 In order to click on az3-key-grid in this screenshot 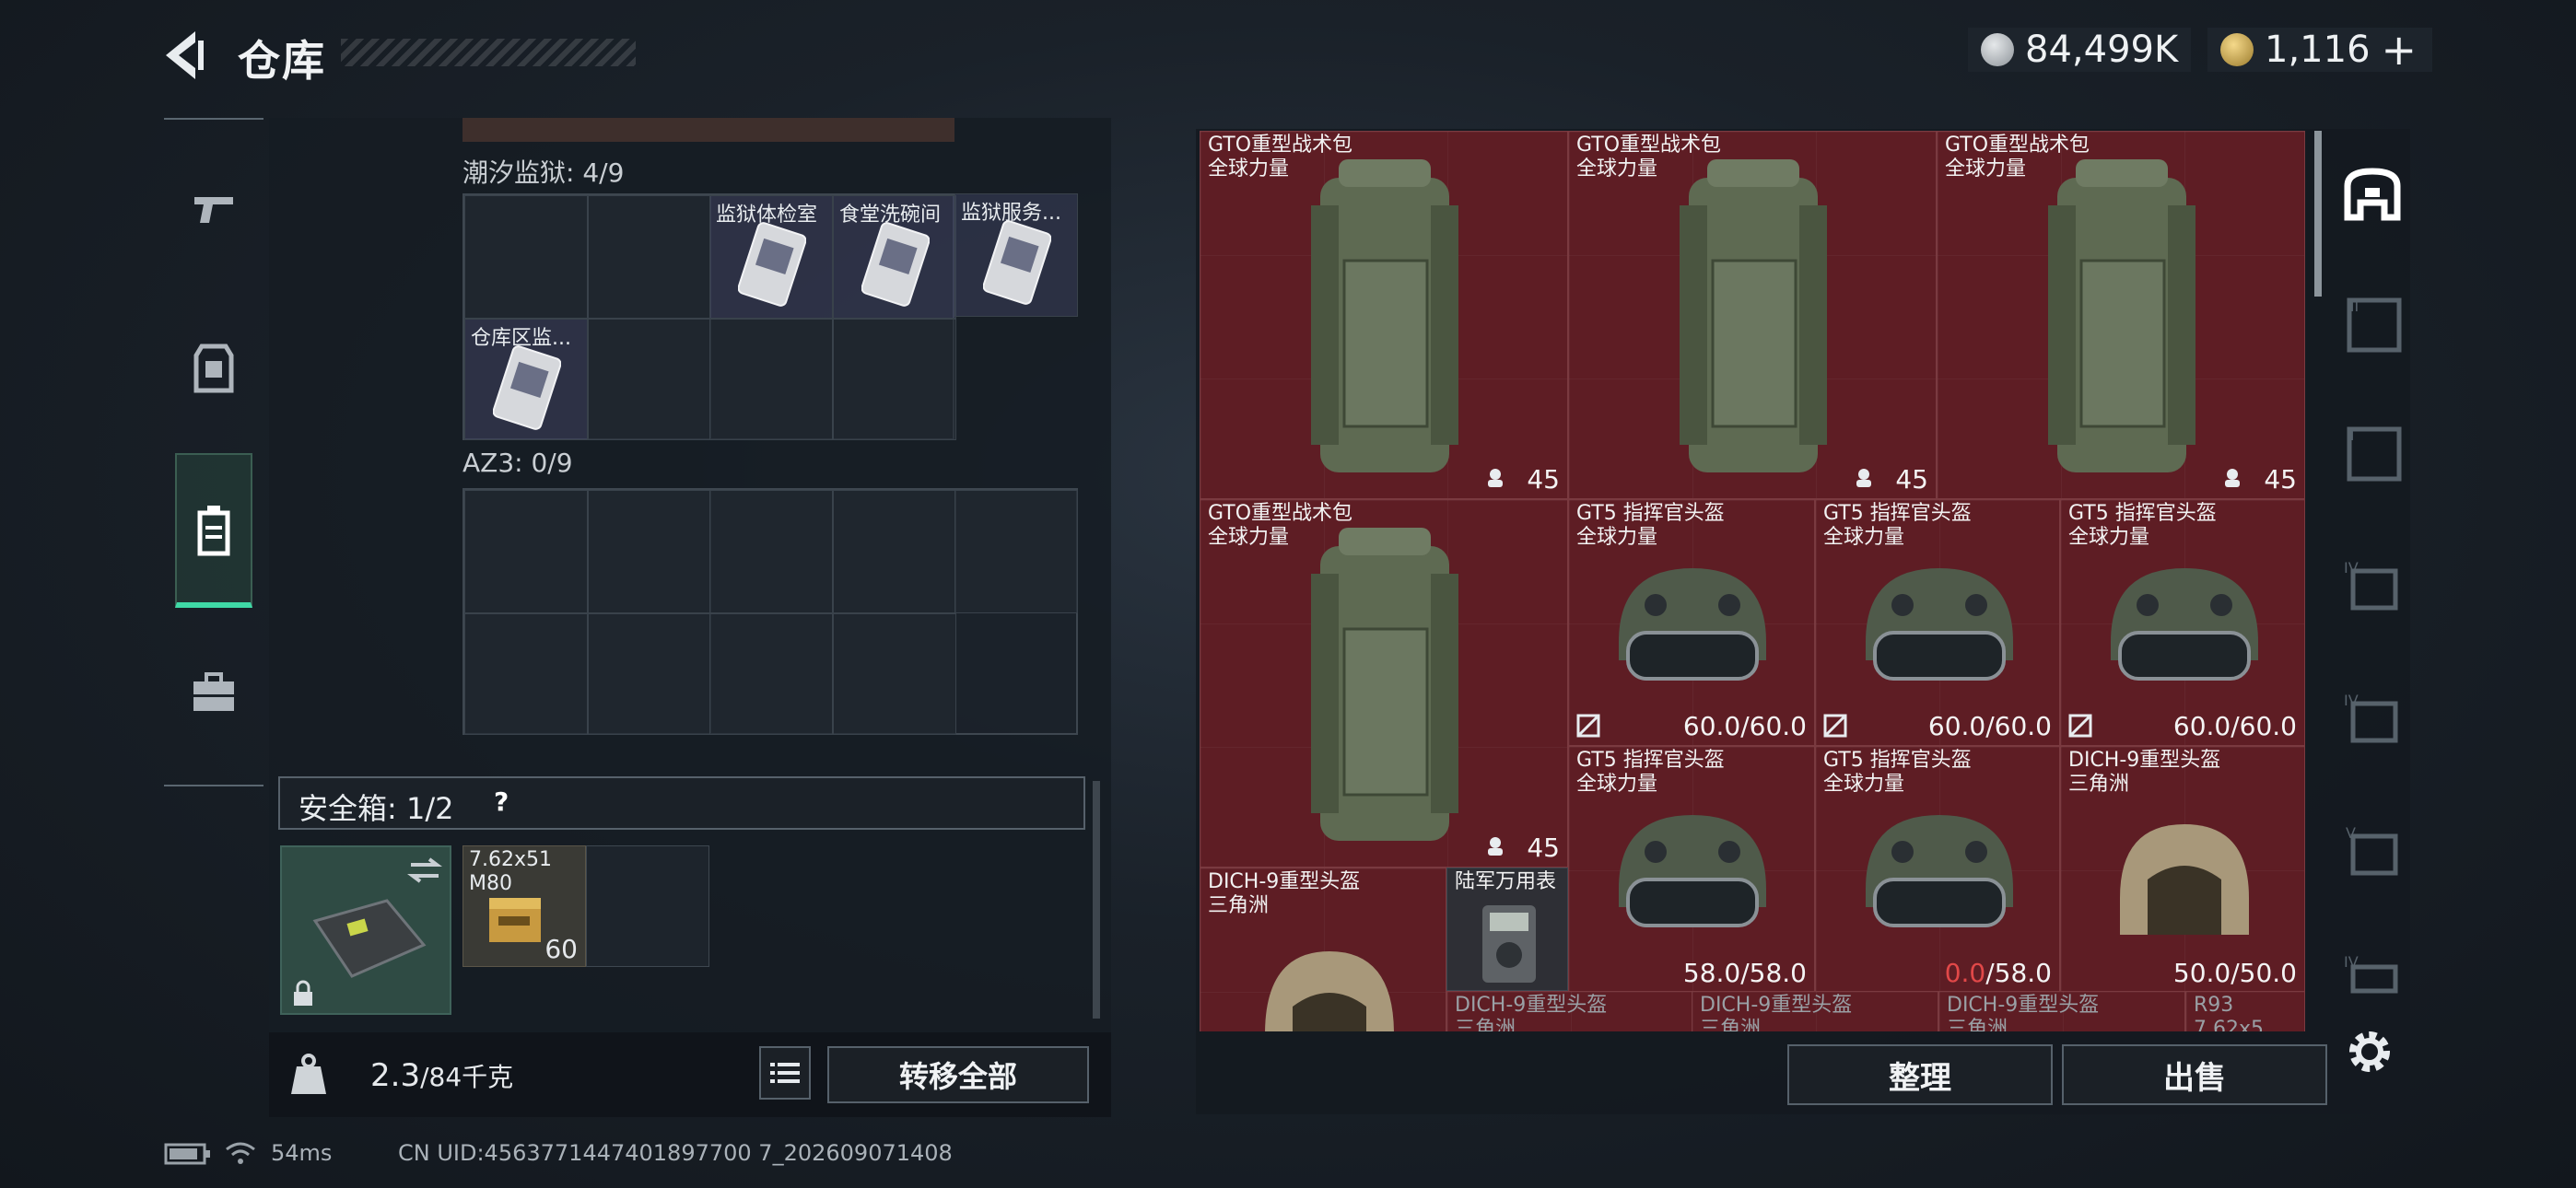, I will do `click(770, 611)`.